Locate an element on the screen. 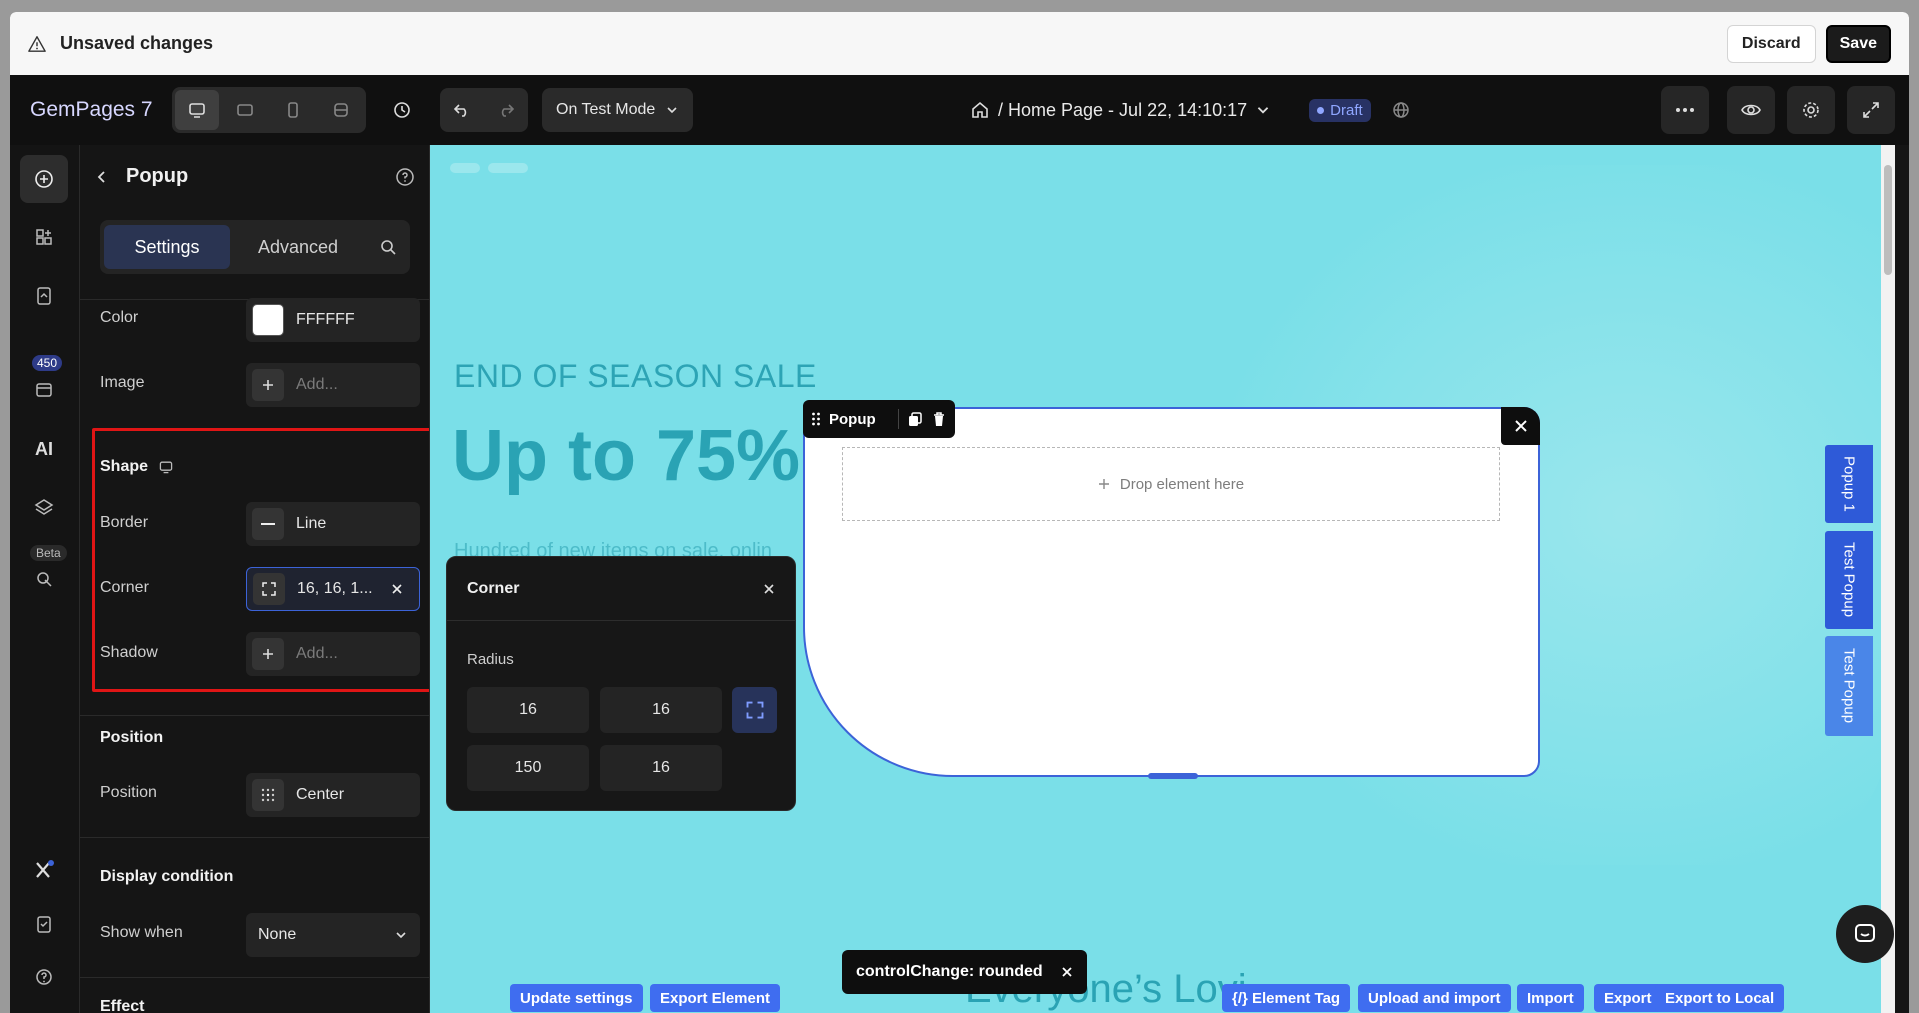  fullscreen-button is located at coordinates (1871, 110).